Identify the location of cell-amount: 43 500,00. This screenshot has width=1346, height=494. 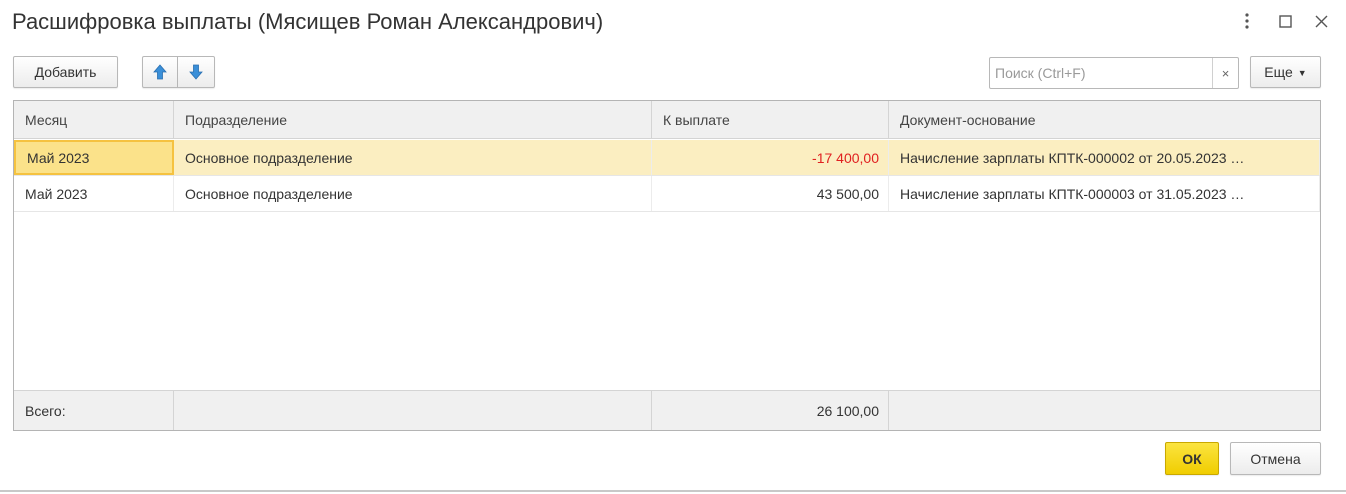
(770, 193).